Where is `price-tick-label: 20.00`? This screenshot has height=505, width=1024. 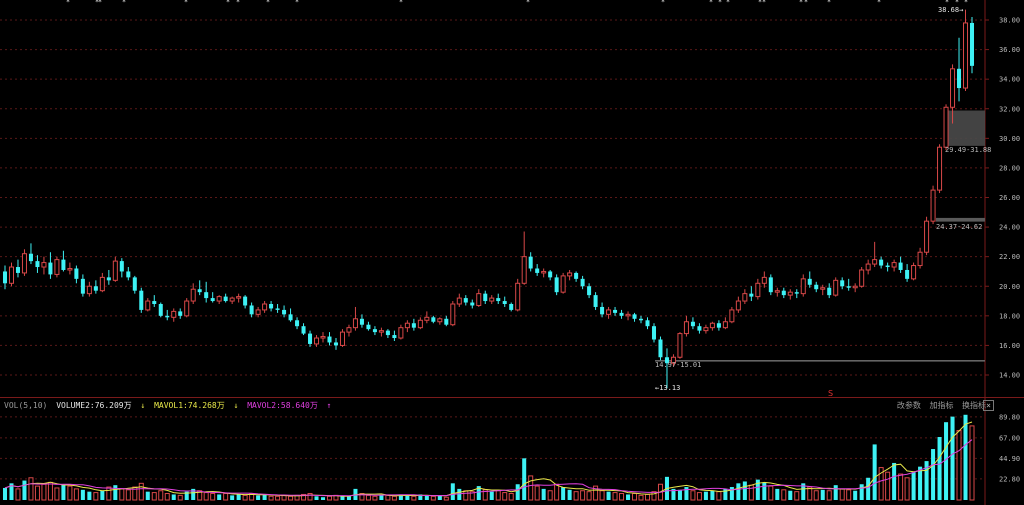 price-tick-label: 20.00 is located at coordinates (1009, 287).